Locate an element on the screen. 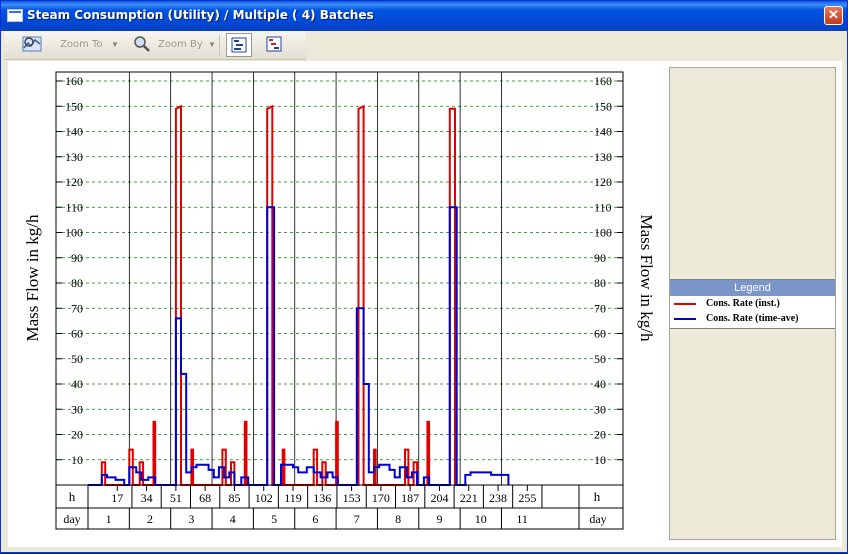  legend-title: Legend is located at coordinates (752, 288).